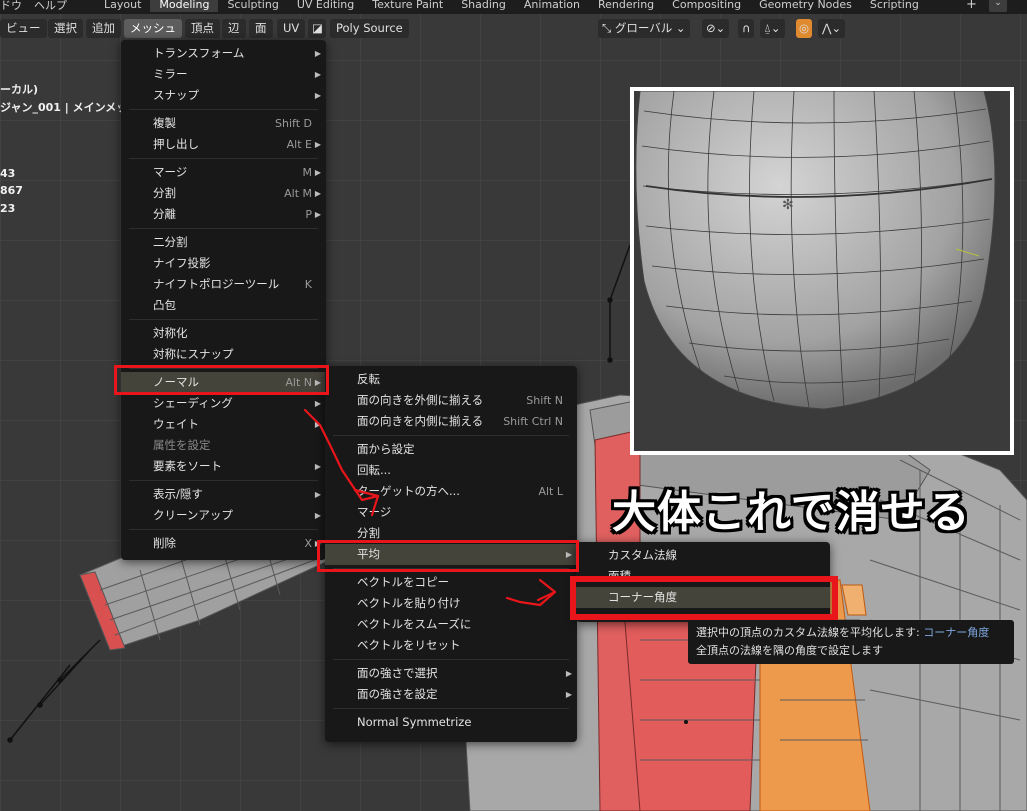 The height and width of the screenshot is (811, 1027). What do you see at coordinates (791, 512) in the screenshot?
I see `annotation-caption: 大体これで消せる` at bounding box center [791, 512].